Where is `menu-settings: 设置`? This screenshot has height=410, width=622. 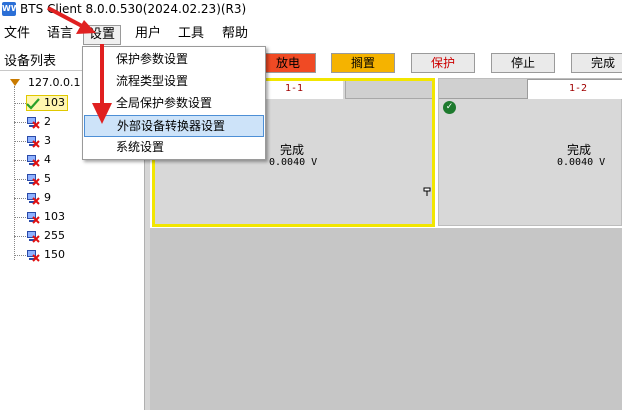 menu-settings: 设置 is located at coordinates (102, 35).